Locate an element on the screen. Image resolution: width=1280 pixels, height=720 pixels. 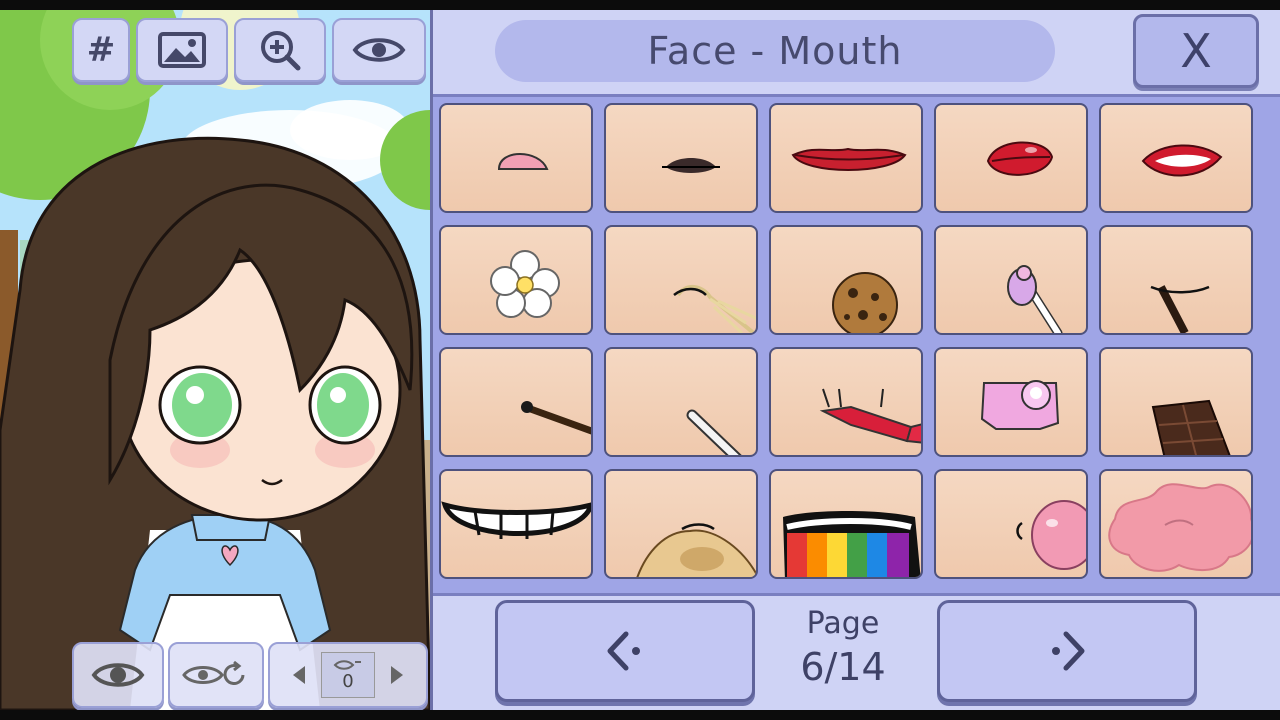
reset-view-button is located at coordinates (216, 675).